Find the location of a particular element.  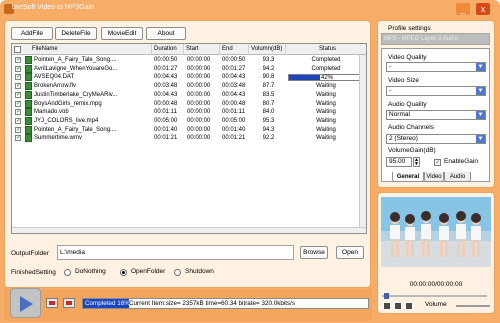

cell-duration: 00:04:43 is located at coordinates (166, 77).